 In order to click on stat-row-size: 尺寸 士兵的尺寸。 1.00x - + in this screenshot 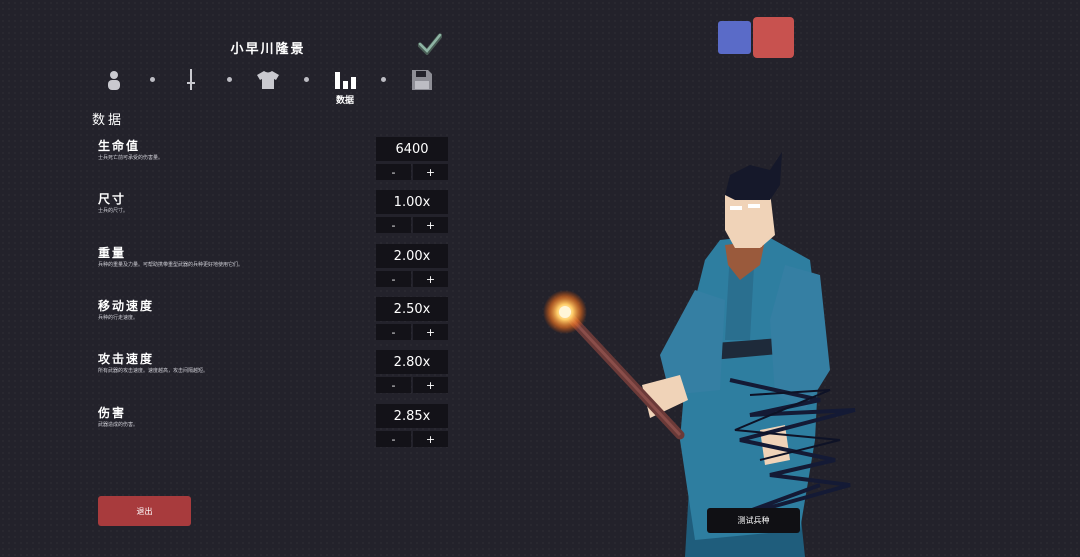, I will do `click(274, 213)`.